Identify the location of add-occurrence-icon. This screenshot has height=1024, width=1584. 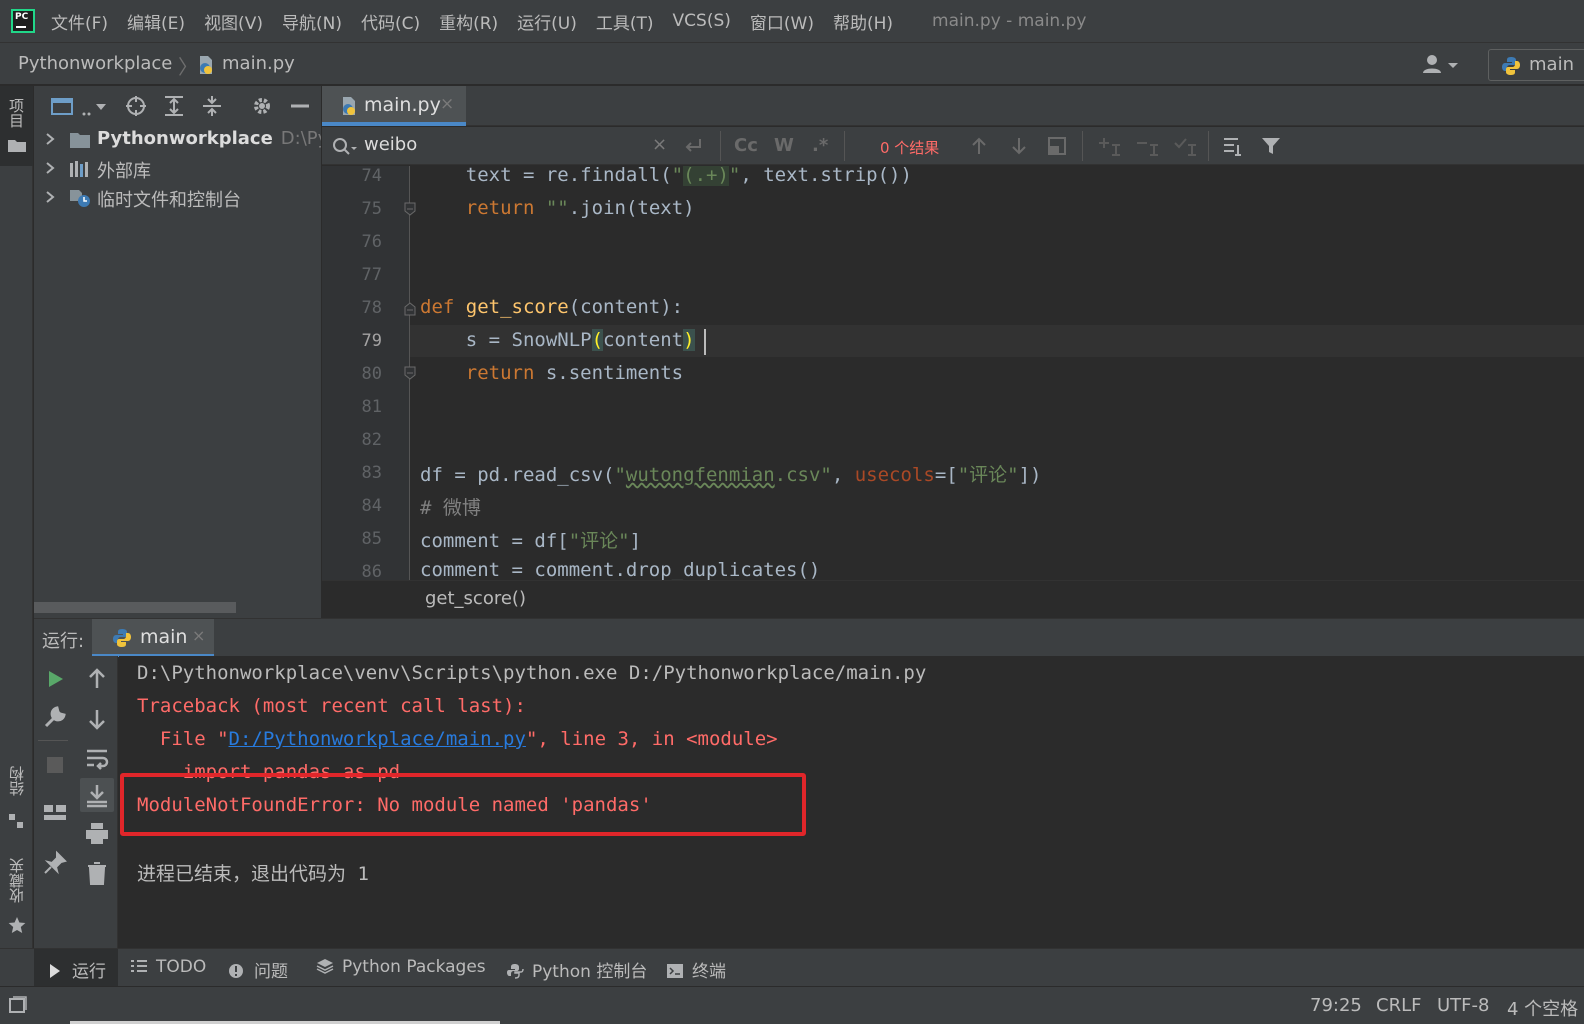
(1109, 146).